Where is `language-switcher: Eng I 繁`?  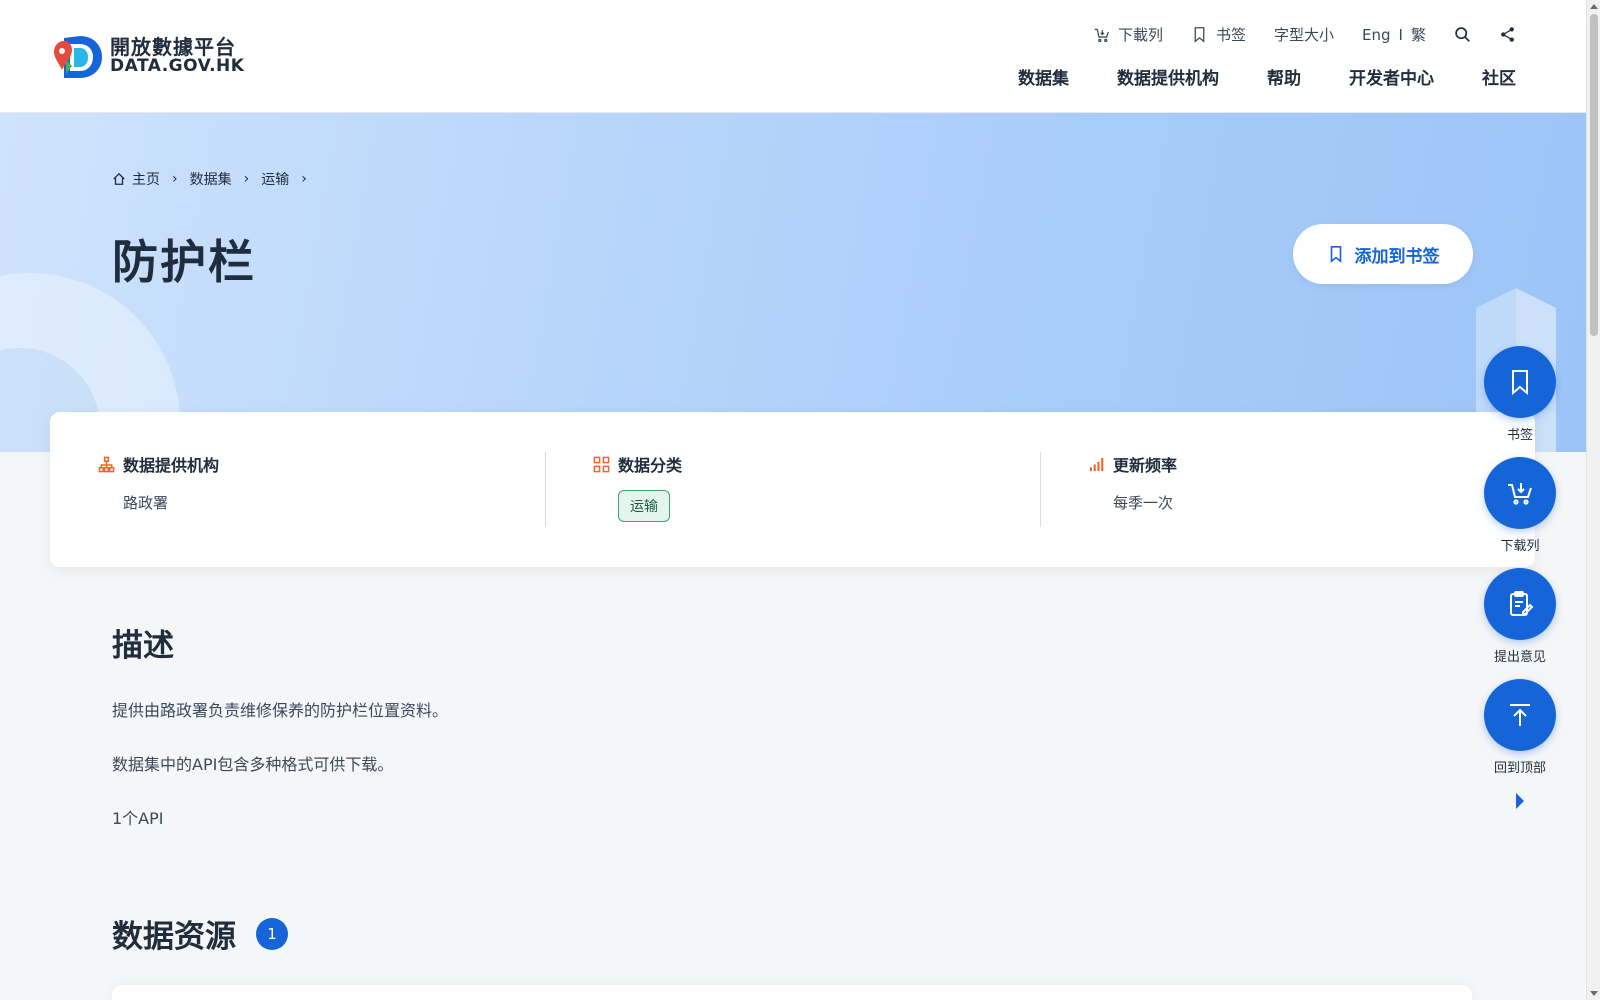 language-switcher: Eng I 繁 is located at coordinates (1394, 34).